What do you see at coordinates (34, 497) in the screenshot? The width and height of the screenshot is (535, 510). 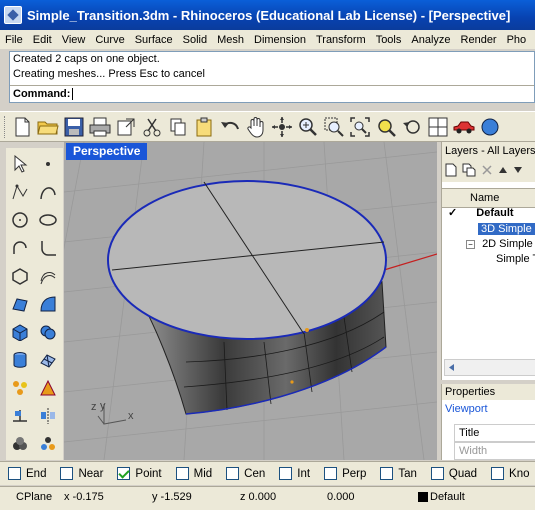 I see `status-cplane: CPlane` at bounding box center [34, 497].